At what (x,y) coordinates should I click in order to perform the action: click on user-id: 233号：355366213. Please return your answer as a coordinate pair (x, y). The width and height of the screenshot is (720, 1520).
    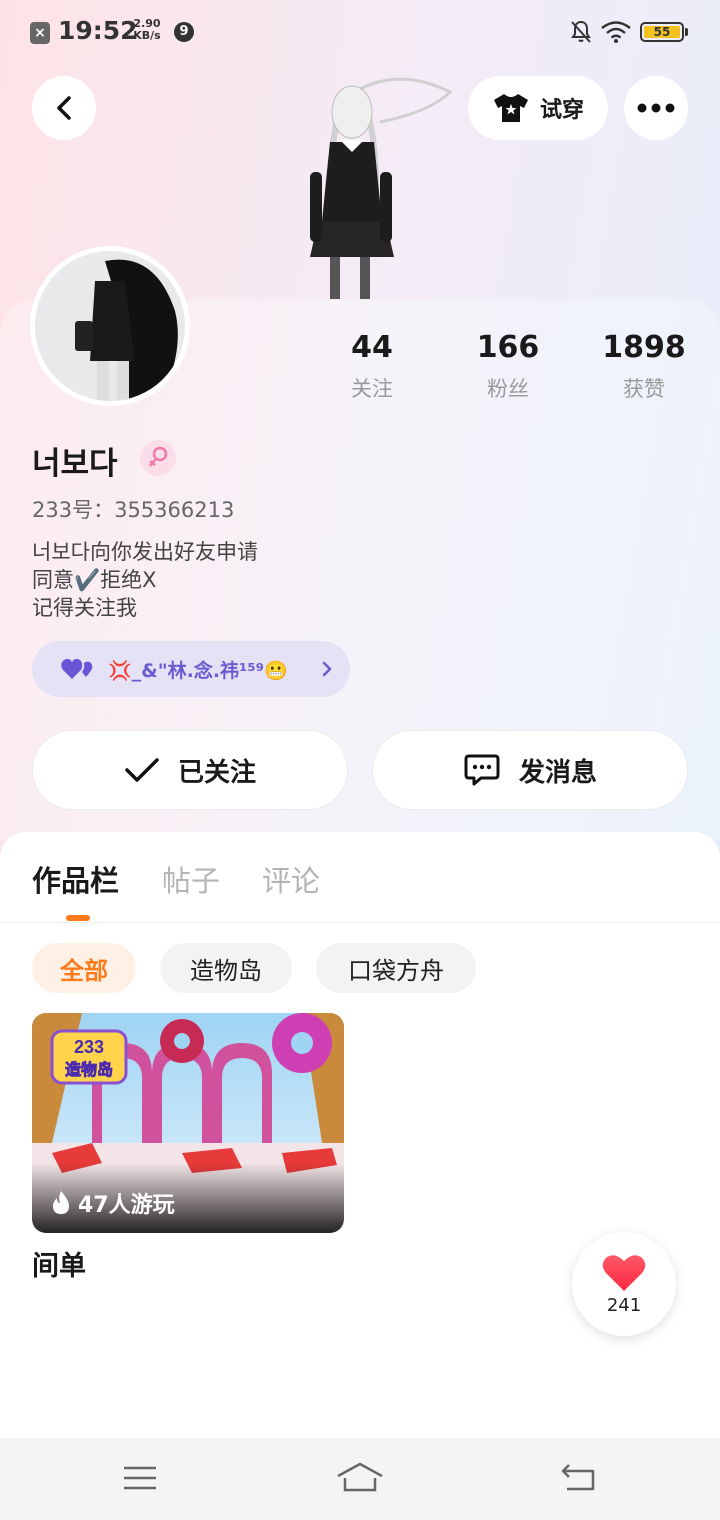
    Looking at the image, I should click on (133, 510).